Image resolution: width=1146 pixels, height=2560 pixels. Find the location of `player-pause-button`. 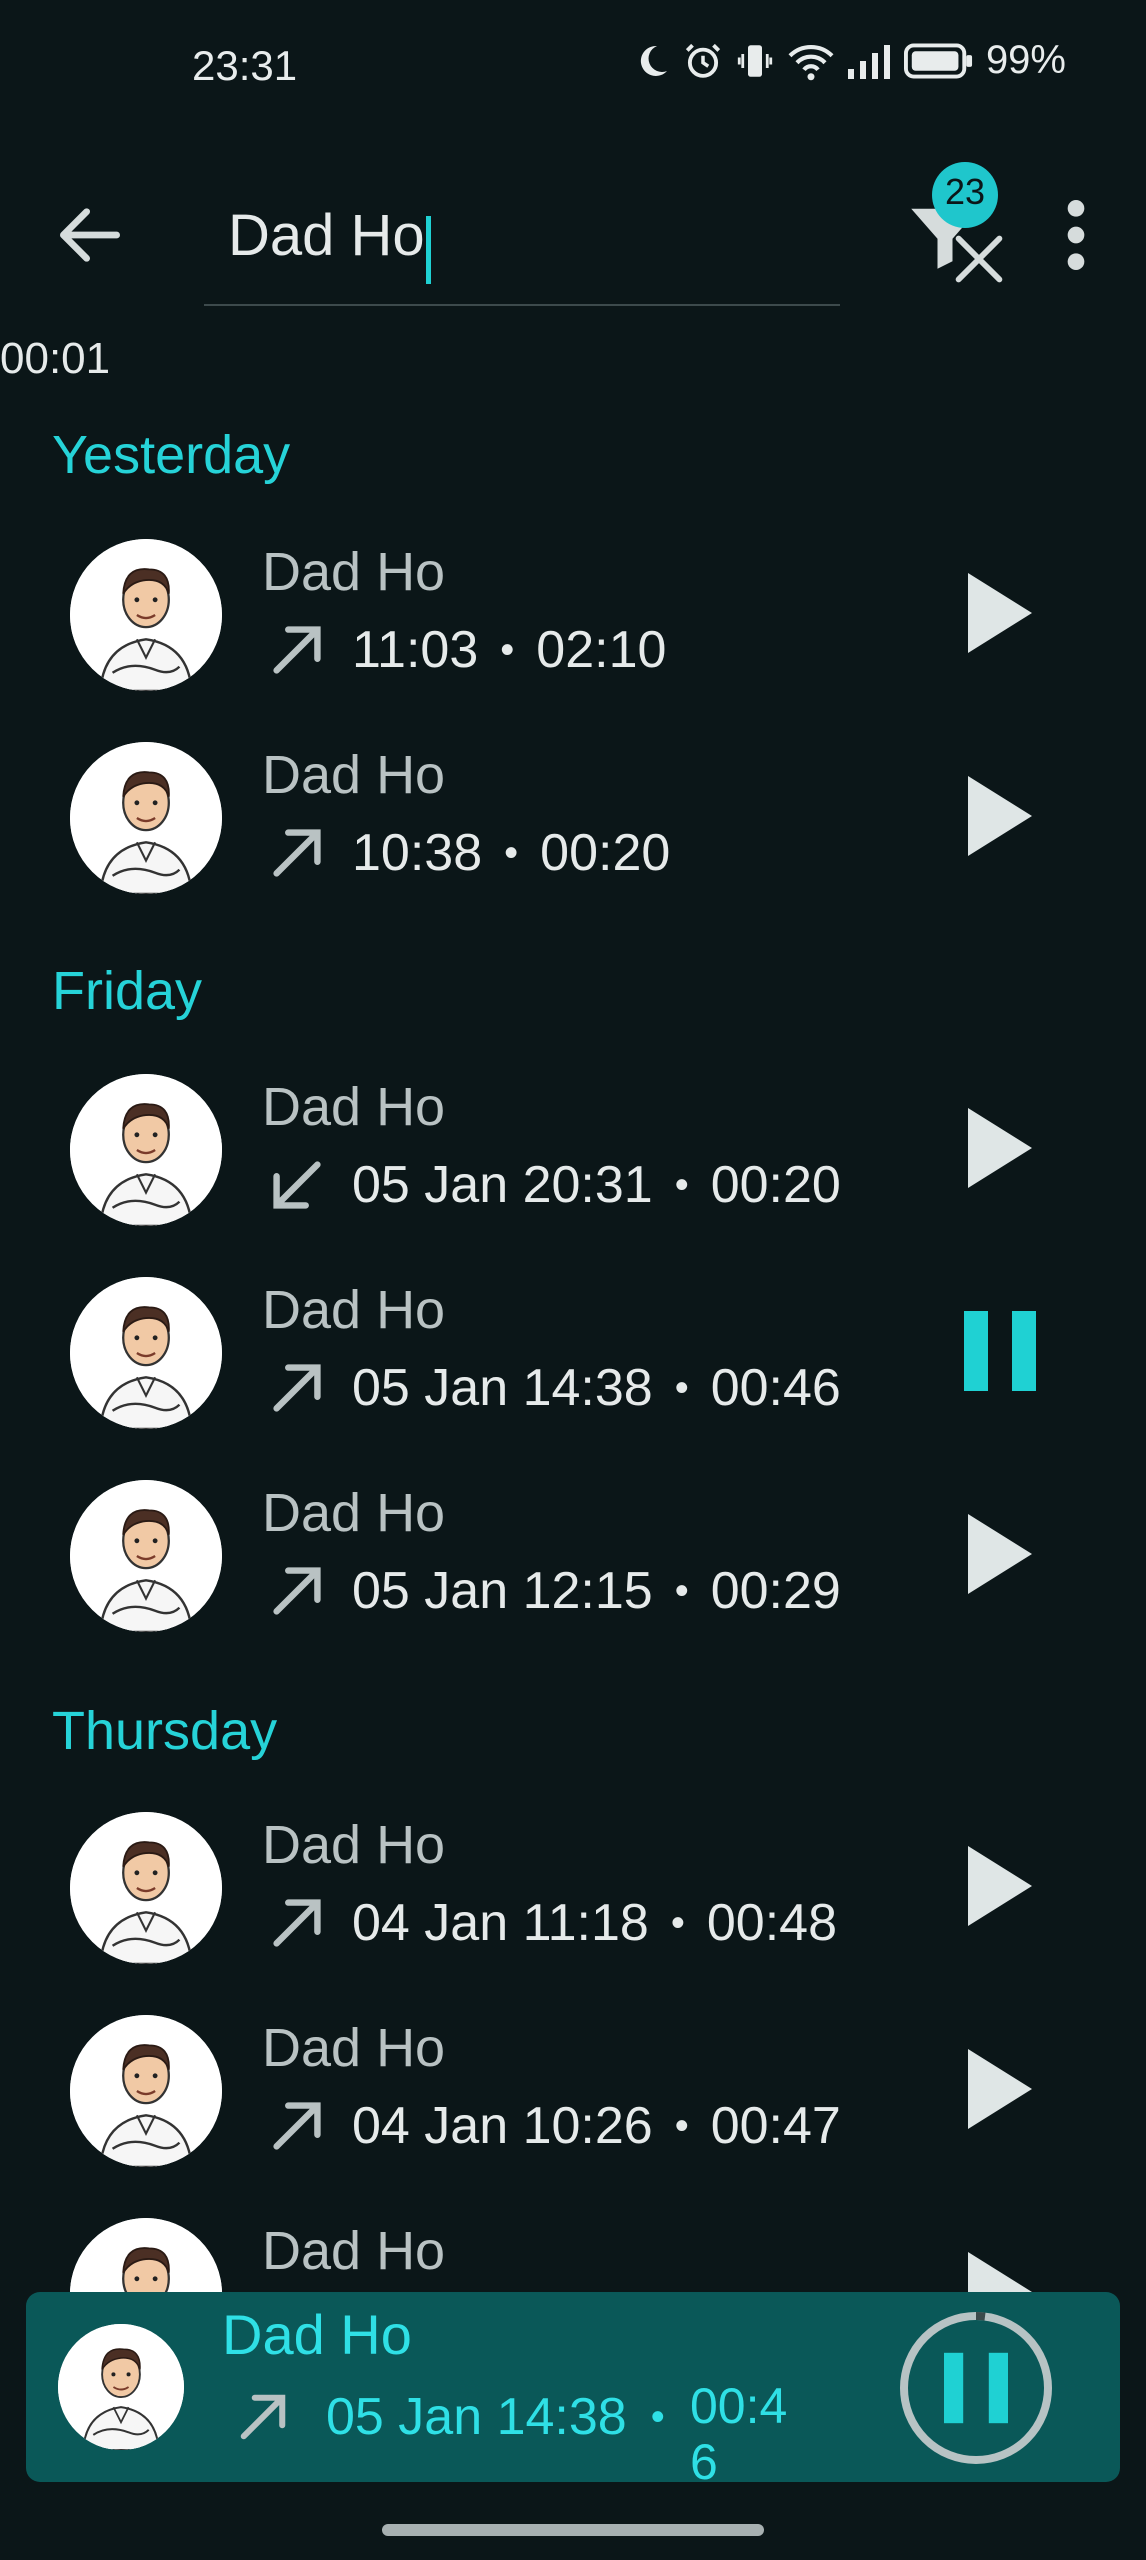

player-pause-button is located at coordinates (976, 2388).